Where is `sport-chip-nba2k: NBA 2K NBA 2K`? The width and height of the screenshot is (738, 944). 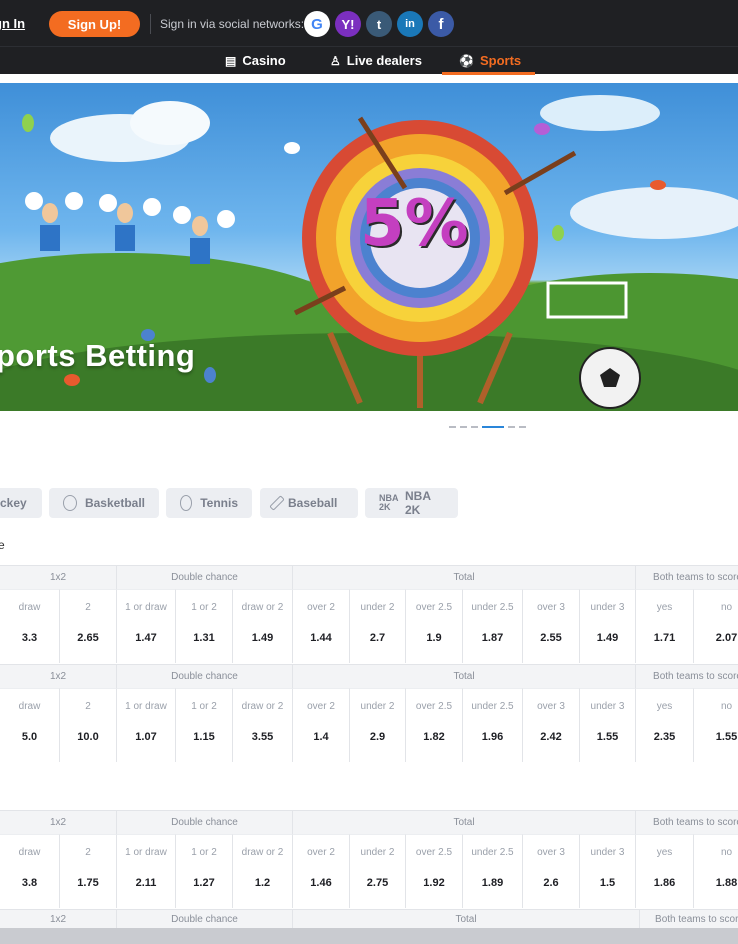
sport-chip-nba2k: NBA 2K NBA 2K is located at coordinates (411, 503).